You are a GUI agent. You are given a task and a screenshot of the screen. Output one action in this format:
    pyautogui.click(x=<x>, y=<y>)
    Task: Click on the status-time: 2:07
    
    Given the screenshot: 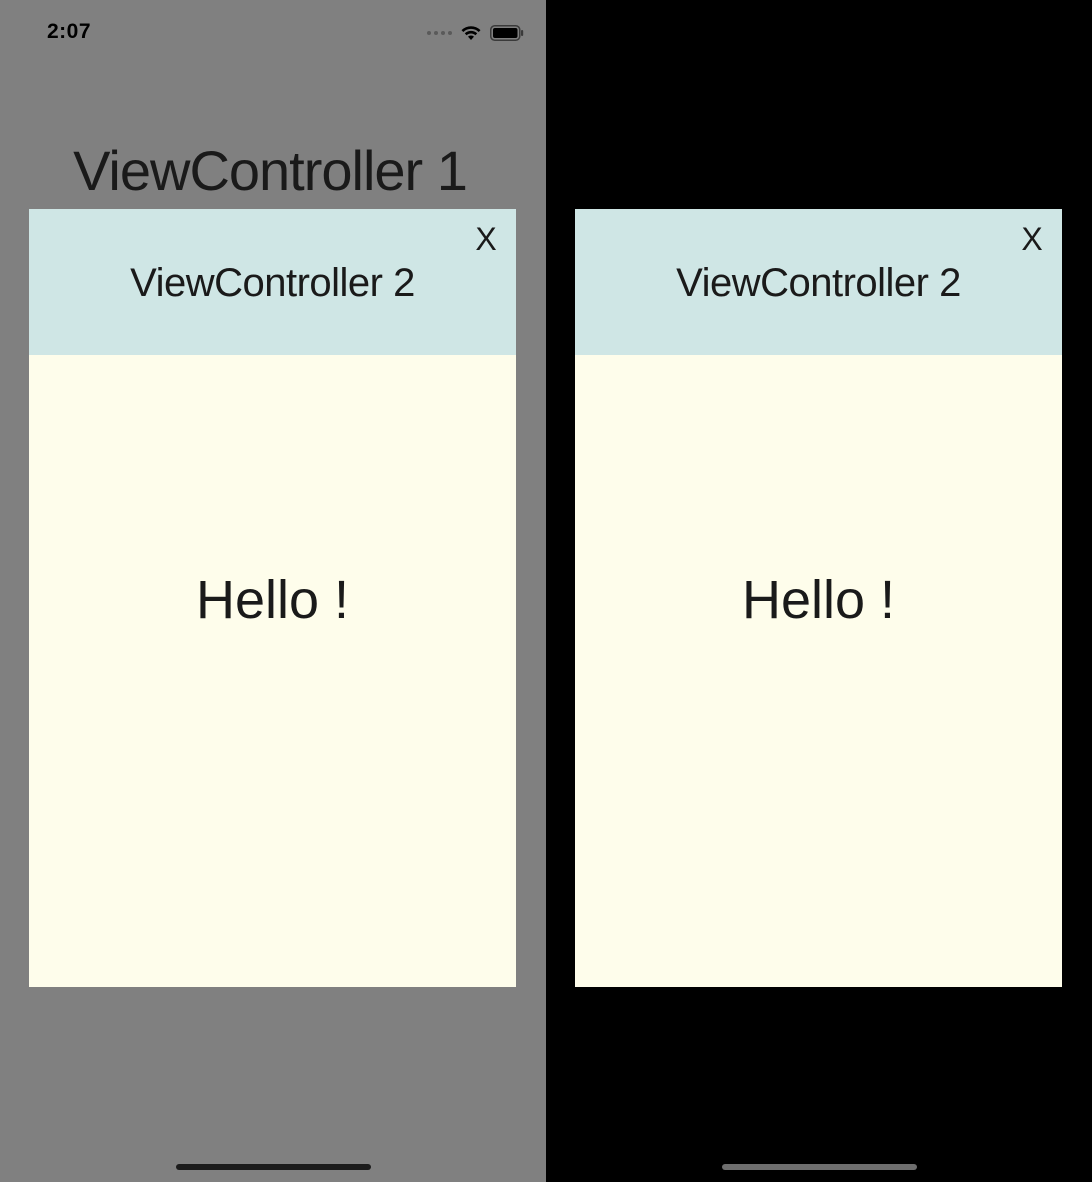 What is the action you would take?
    pyautogui.click(x=69, y=31)
    